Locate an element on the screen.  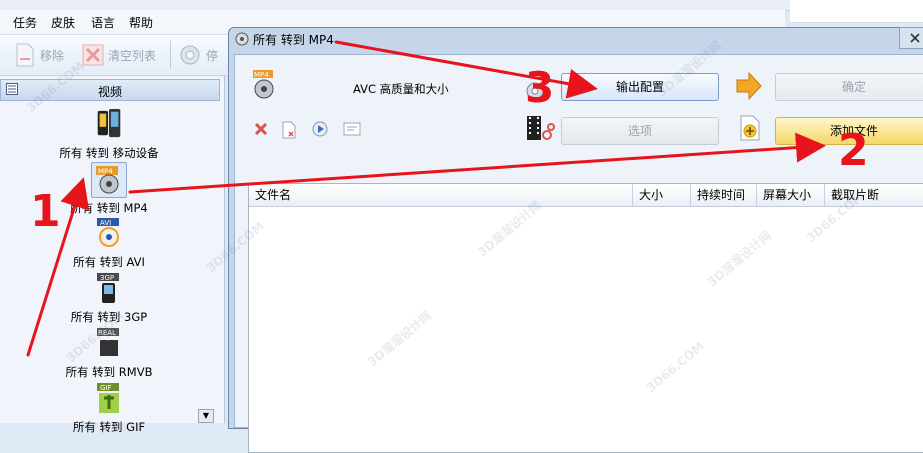
panel-item-avi: AVI 所有 转到 AVI is located at coordinates (109, 243).